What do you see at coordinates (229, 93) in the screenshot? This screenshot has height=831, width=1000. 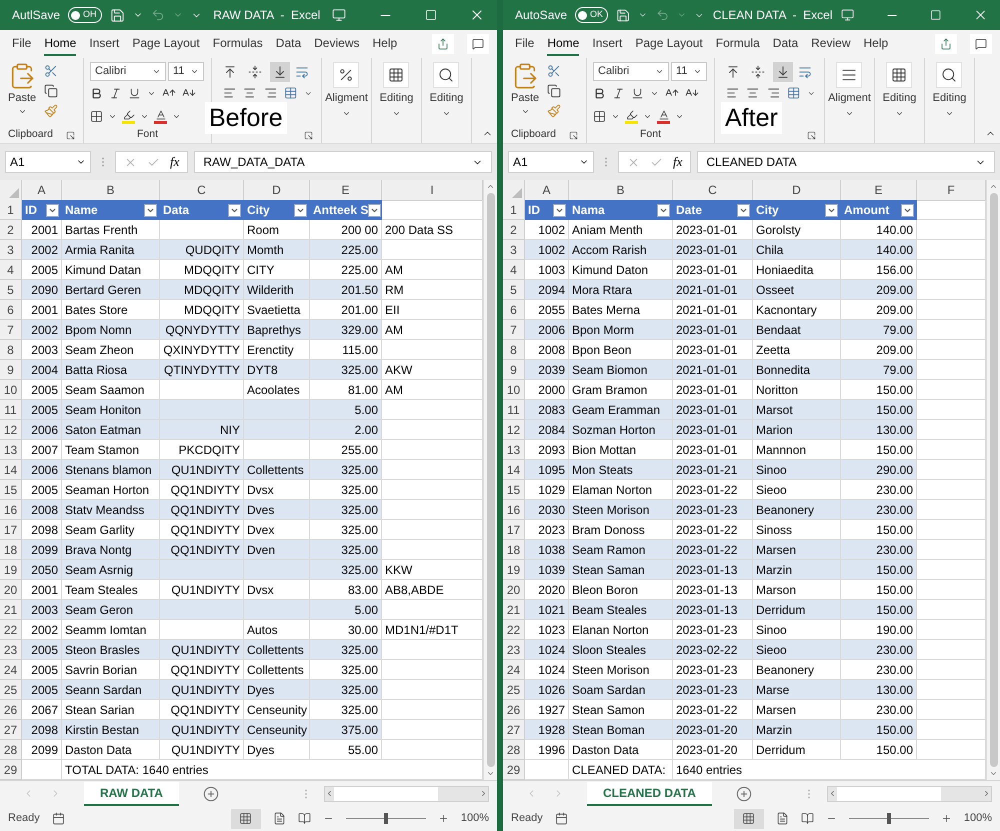 I see `align-left-icon` at bounding box center [229, 93].